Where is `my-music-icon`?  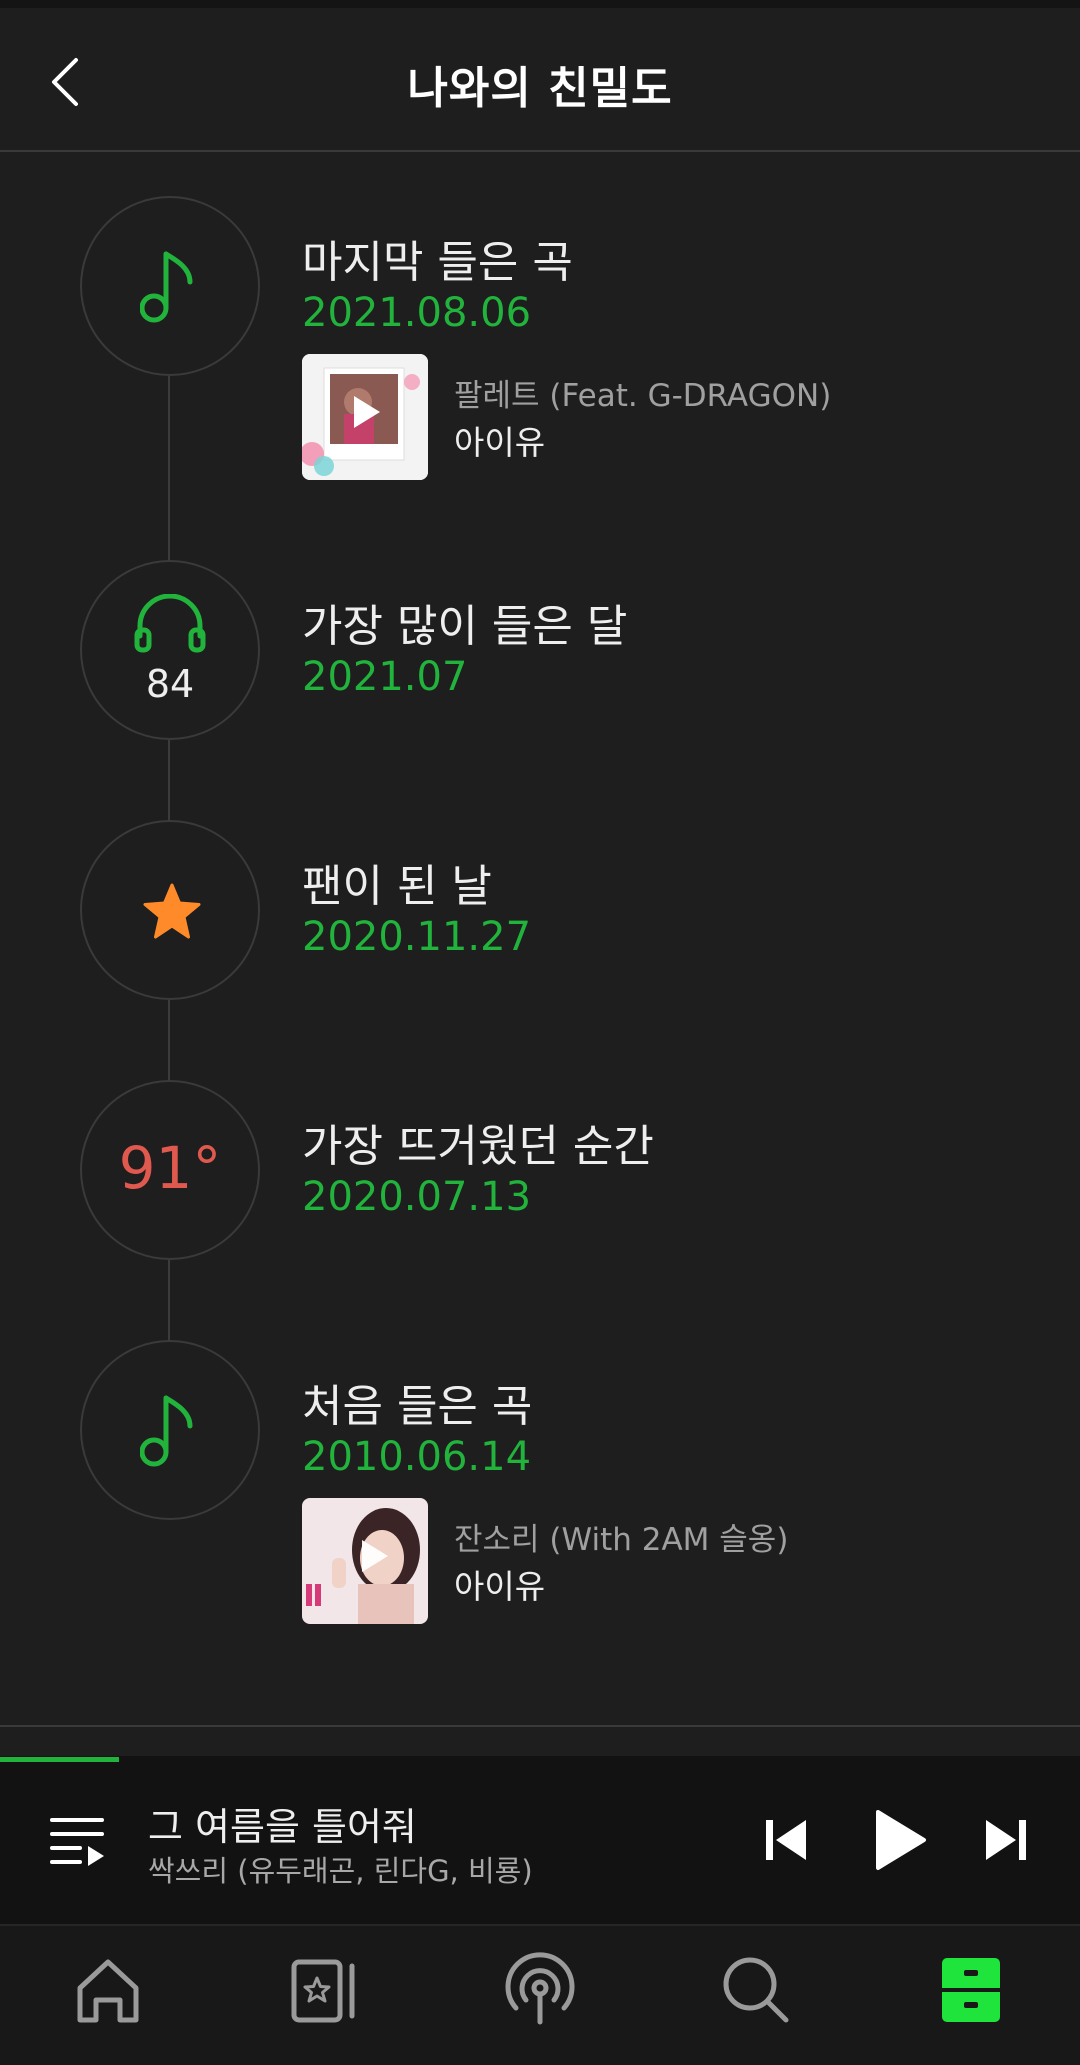
my-music-icon is located at coordinates (322, 1990).